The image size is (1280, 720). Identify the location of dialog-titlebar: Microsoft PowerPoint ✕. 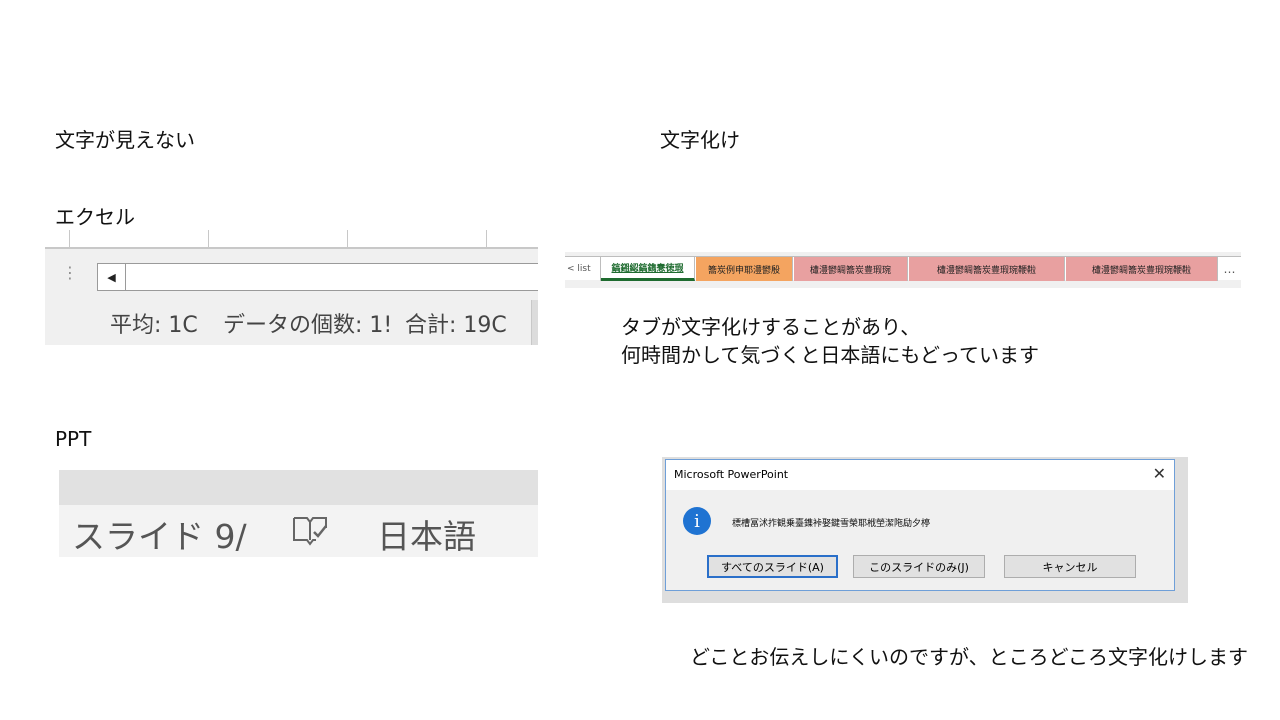
(920, 475).